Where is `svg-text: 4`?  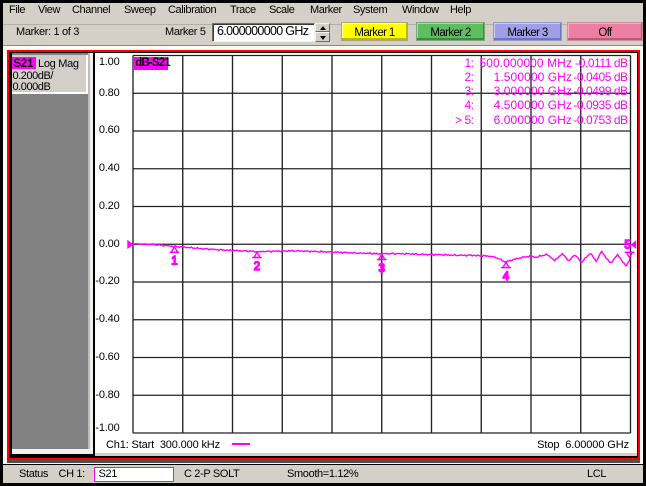
svg-text: 4 is located at coordinates (506, 277).